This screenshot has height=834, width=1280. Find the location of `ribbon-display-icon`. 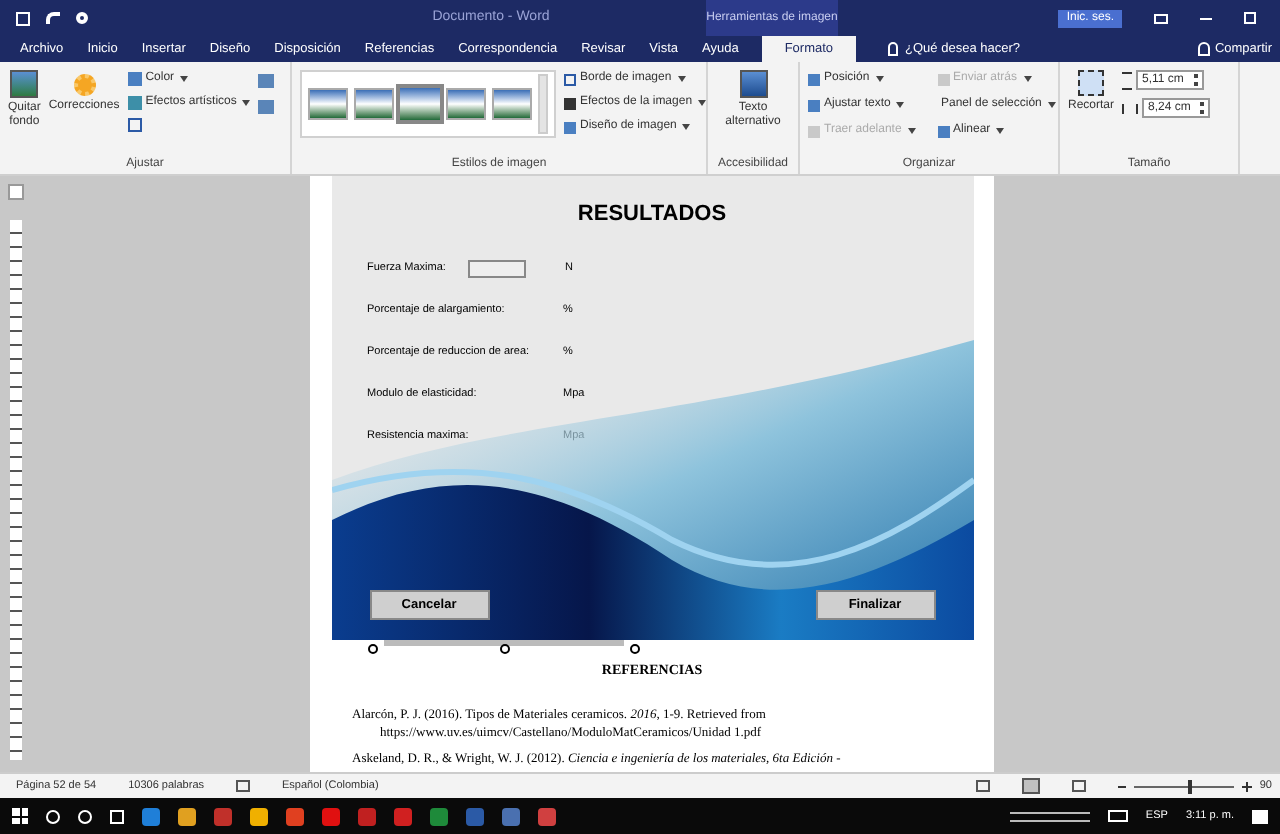

ribbon-display-icon is located at coordinates (1161, 18).